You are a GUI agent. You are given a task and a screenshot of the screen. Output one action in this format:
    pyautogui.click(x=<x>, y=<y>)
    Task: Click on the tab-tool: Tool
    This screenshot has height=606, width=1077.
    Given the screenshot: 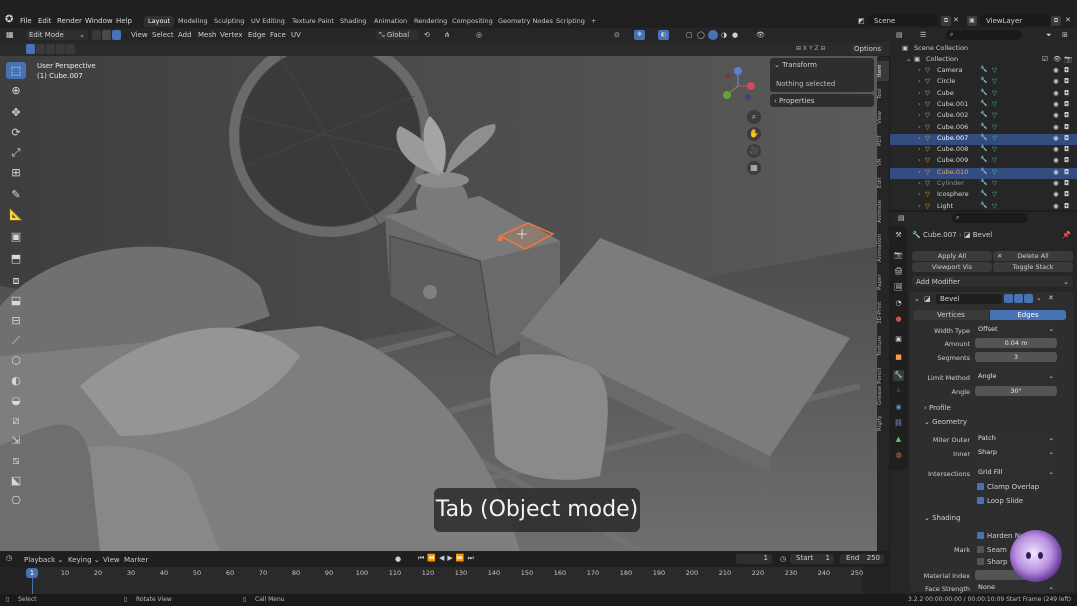 What is the action you would take?
    pyautogui.click(x=883, y=94)
    